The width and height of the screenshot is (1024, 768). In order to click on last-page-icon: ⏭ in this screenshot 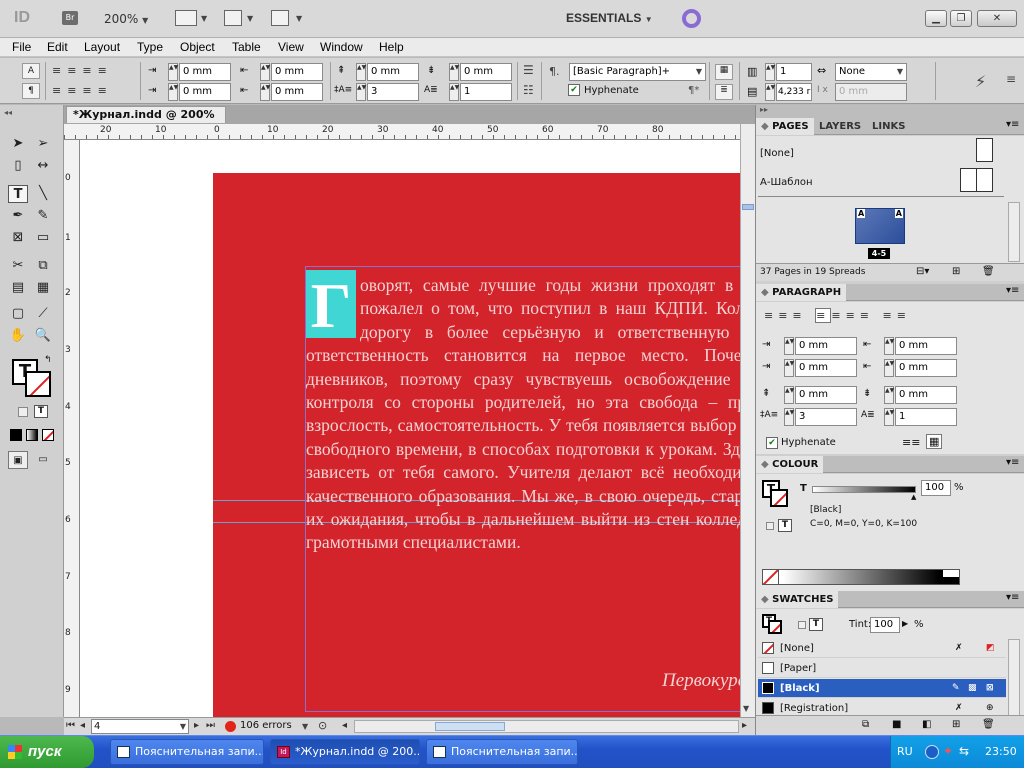, I will do `click(210, 725)`.